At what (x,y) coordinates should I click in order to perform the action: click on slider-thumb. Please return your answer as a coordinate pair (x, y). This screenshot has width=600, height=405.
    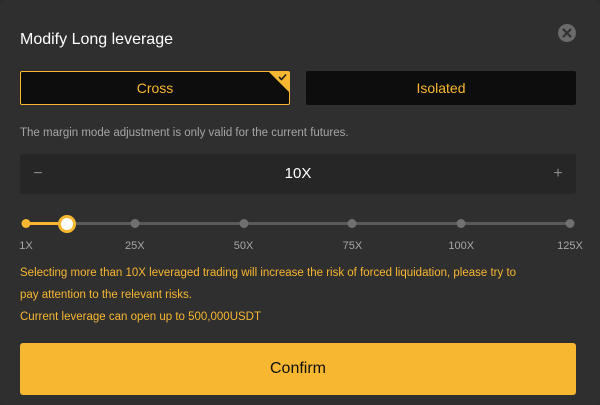
    Looking at the image, I should click on (66, 224).